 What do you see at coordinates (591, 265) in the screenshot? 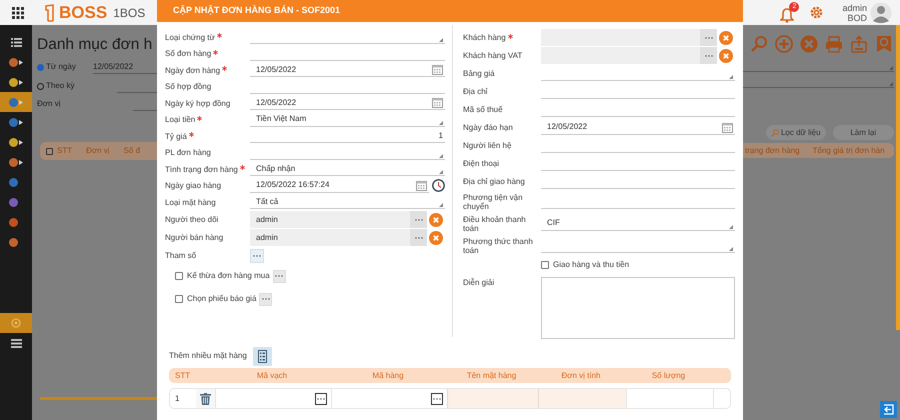
I see `checkbox-label: Giao hàng và thu tiền` at bounding box center [591, 265].